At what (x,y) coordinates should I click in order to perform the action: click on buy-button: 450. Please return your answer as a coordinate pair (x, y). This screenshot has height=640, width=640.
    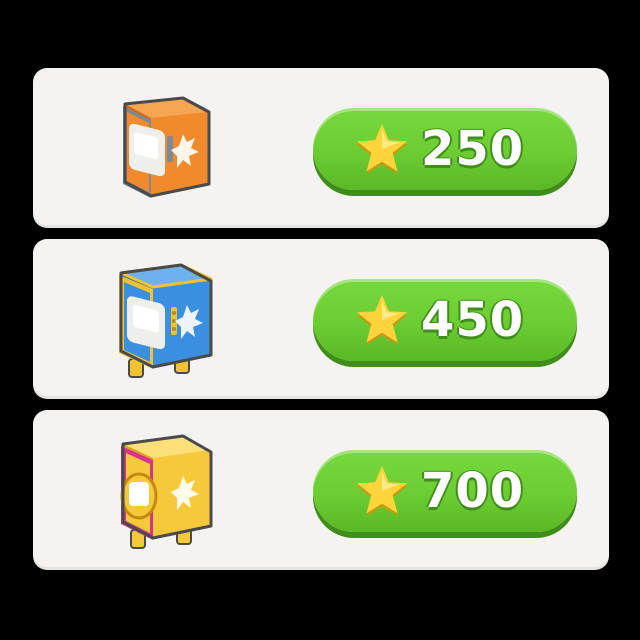
    Looking at the image, I should click on (445, 320).